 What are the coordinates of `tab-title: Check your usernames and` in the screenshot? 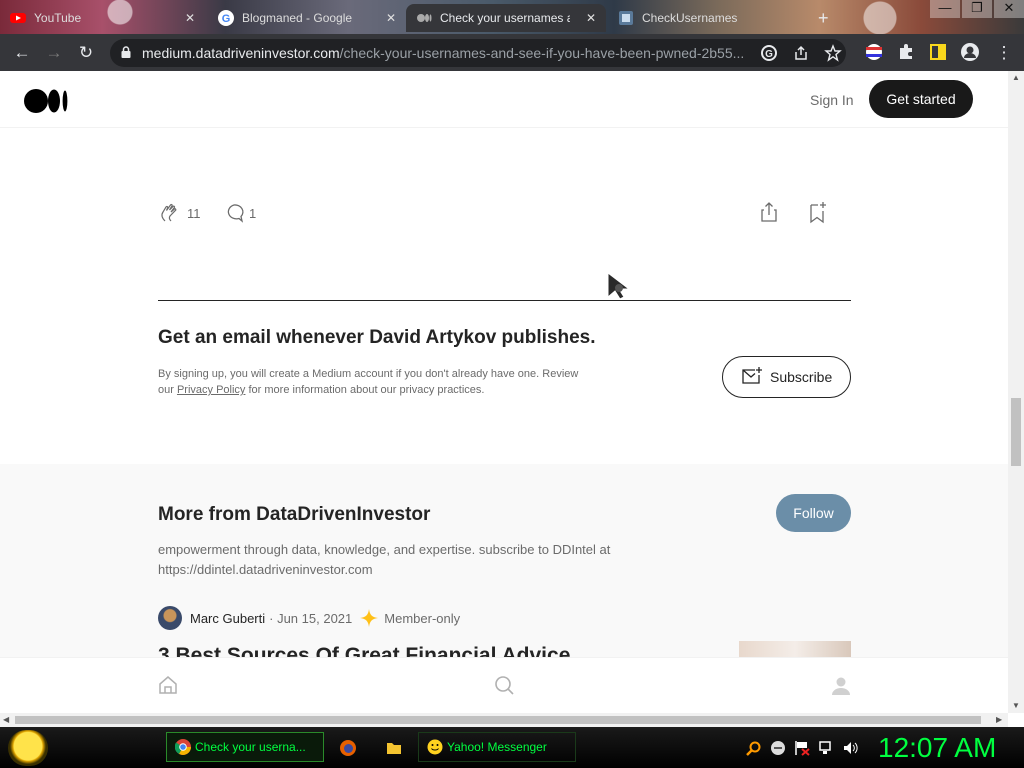 It's located at (505, 18).